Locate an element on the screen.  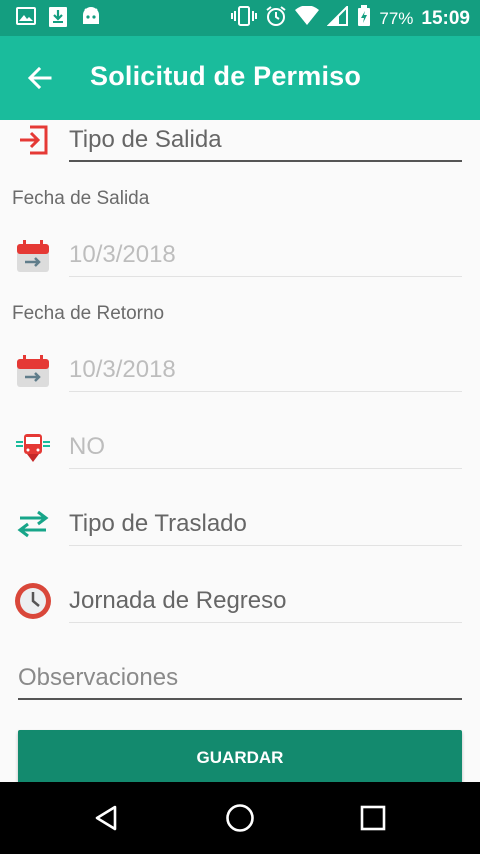
jornada-regreso-field: Jornada de Regreso is located at coordinates (265, 602).